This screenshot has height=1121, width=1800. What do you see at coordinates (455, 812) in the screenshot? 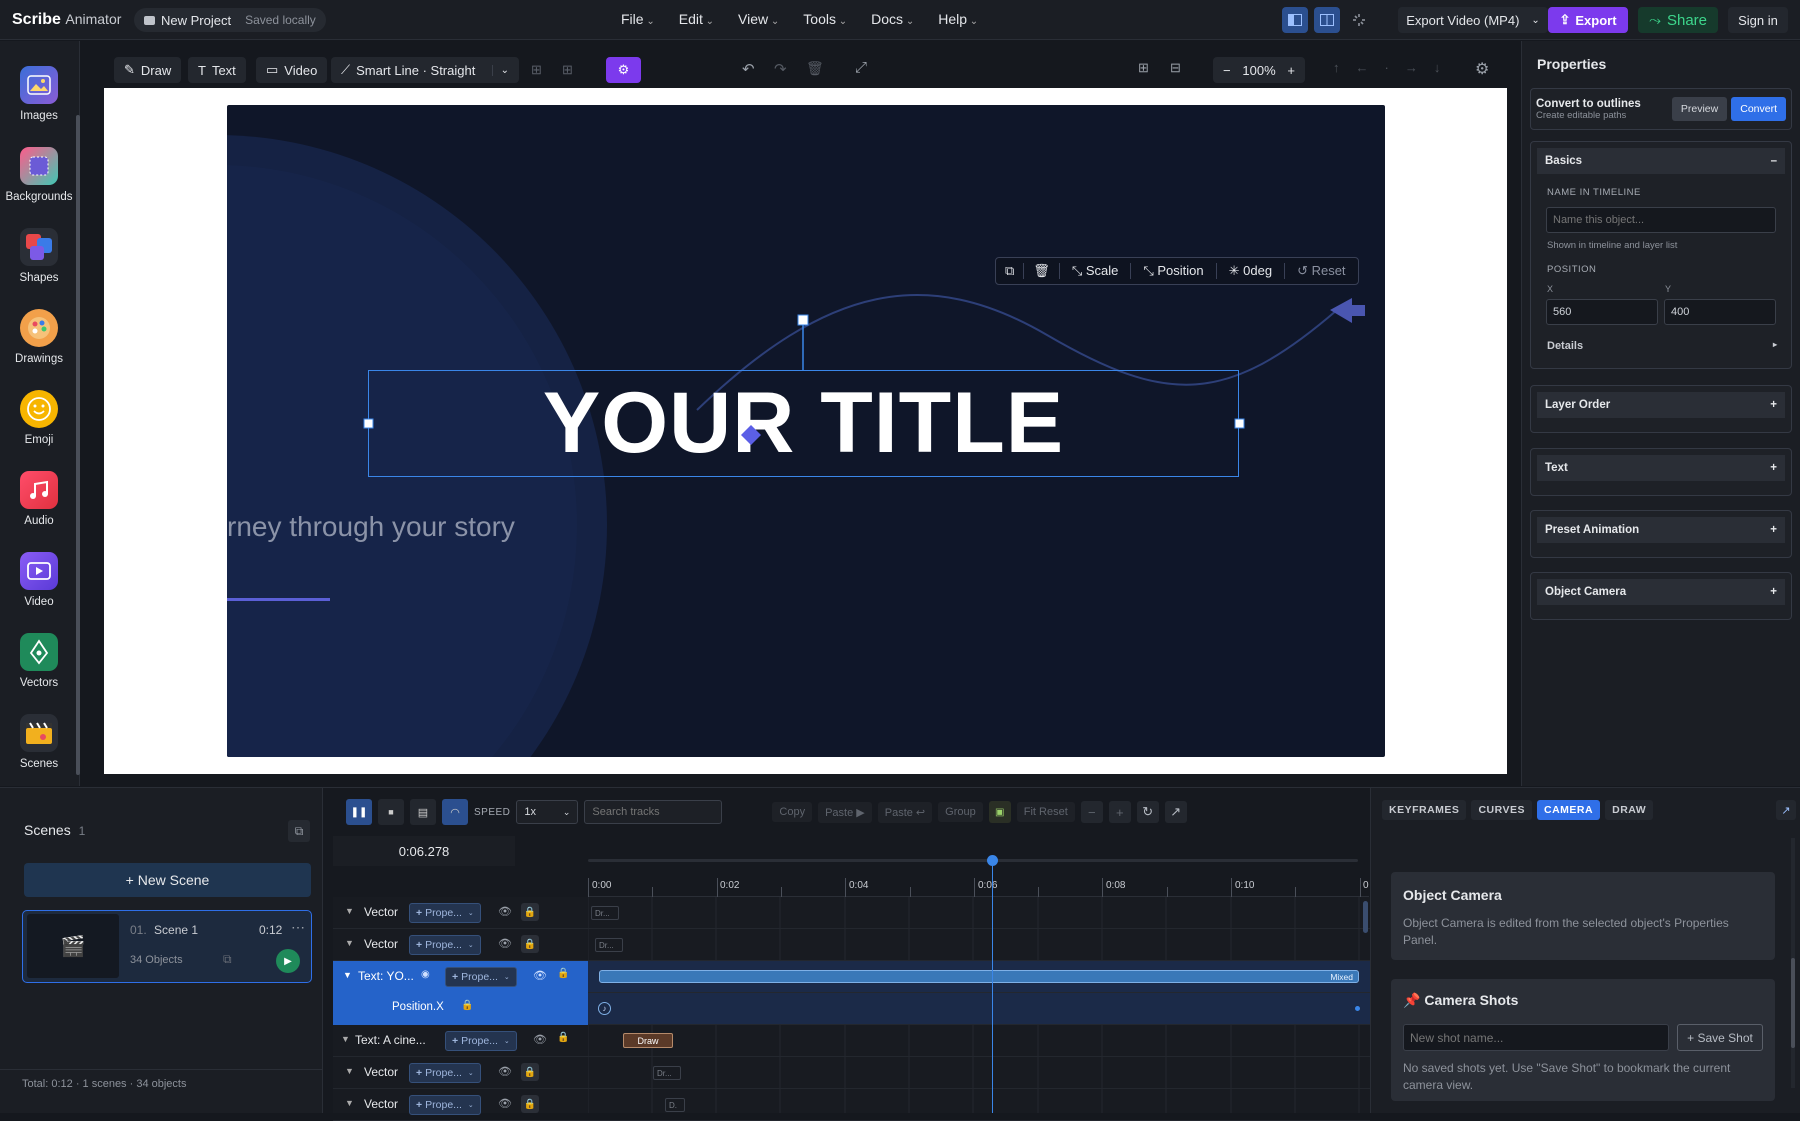
I see `headphones-icon: ◠` at bounding box center [455, 812].